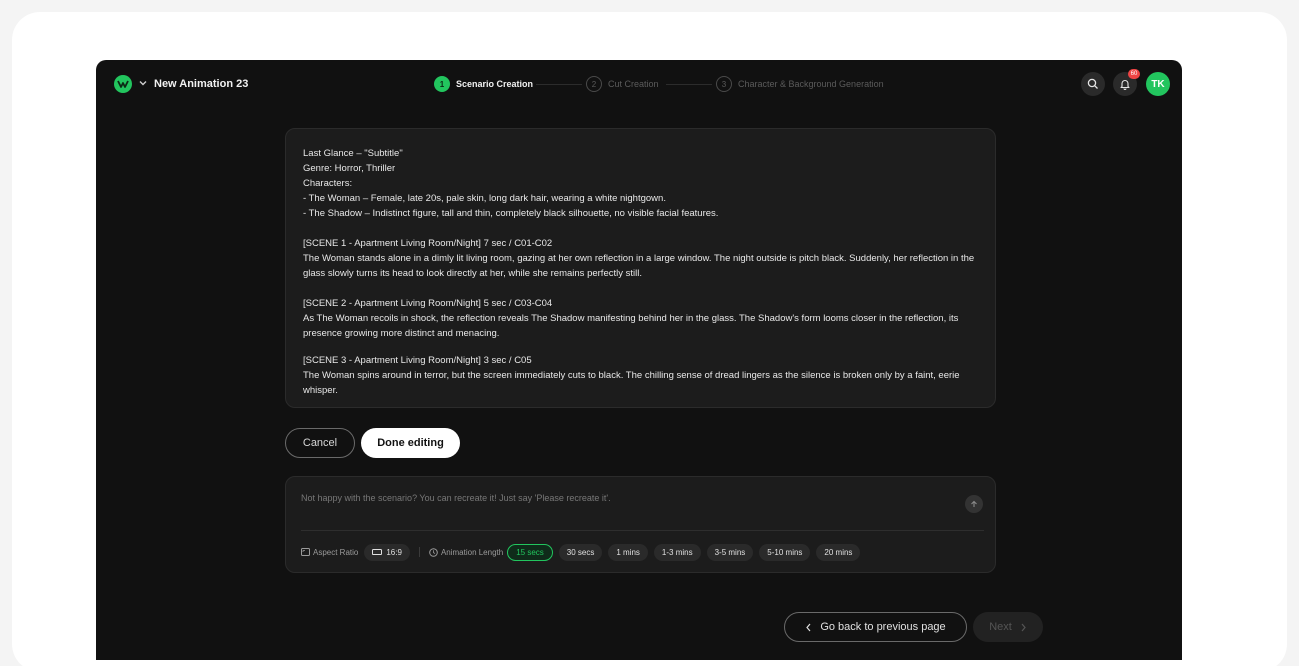 This screenshot has height=666, width=1299. Describe the element at coordinates (377, 552) in the screenshot. I see `rectangle-icon` at that location.